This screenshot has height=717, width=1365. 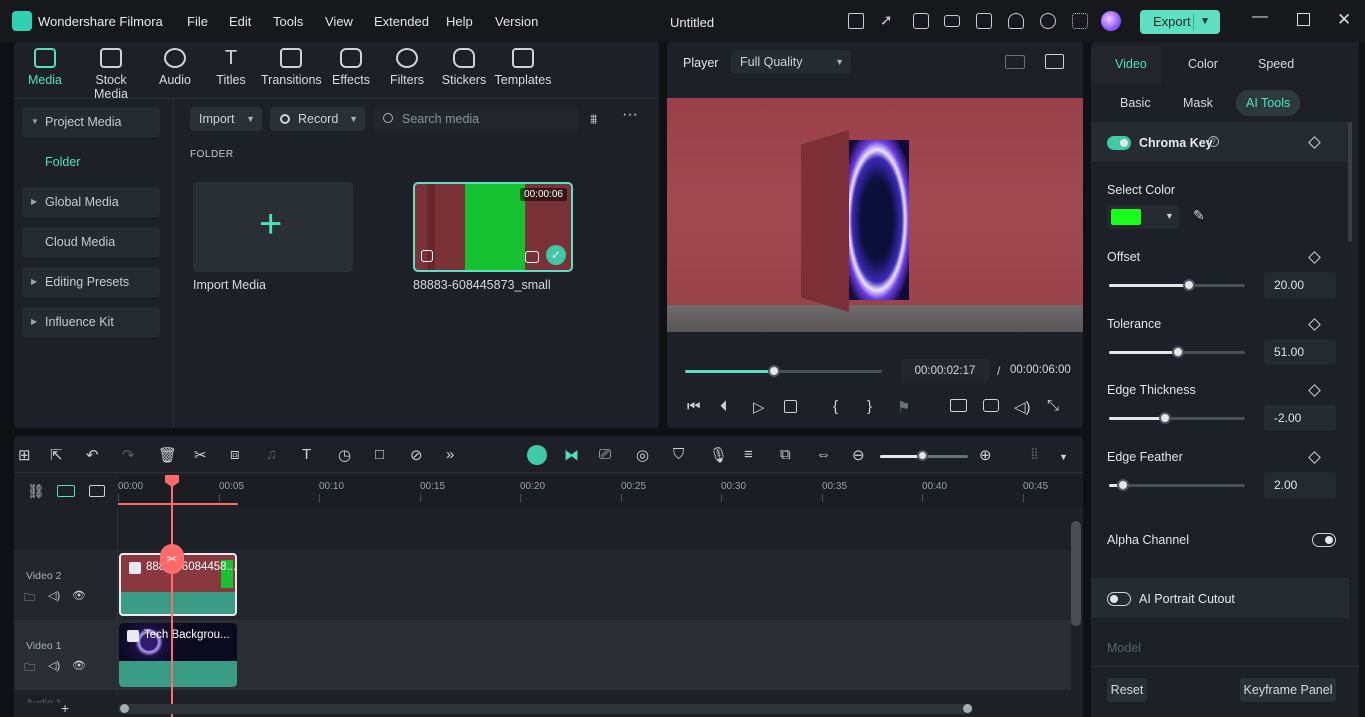 I want to click on audio-detach-icon: ♫, so click(x=271, y=454).